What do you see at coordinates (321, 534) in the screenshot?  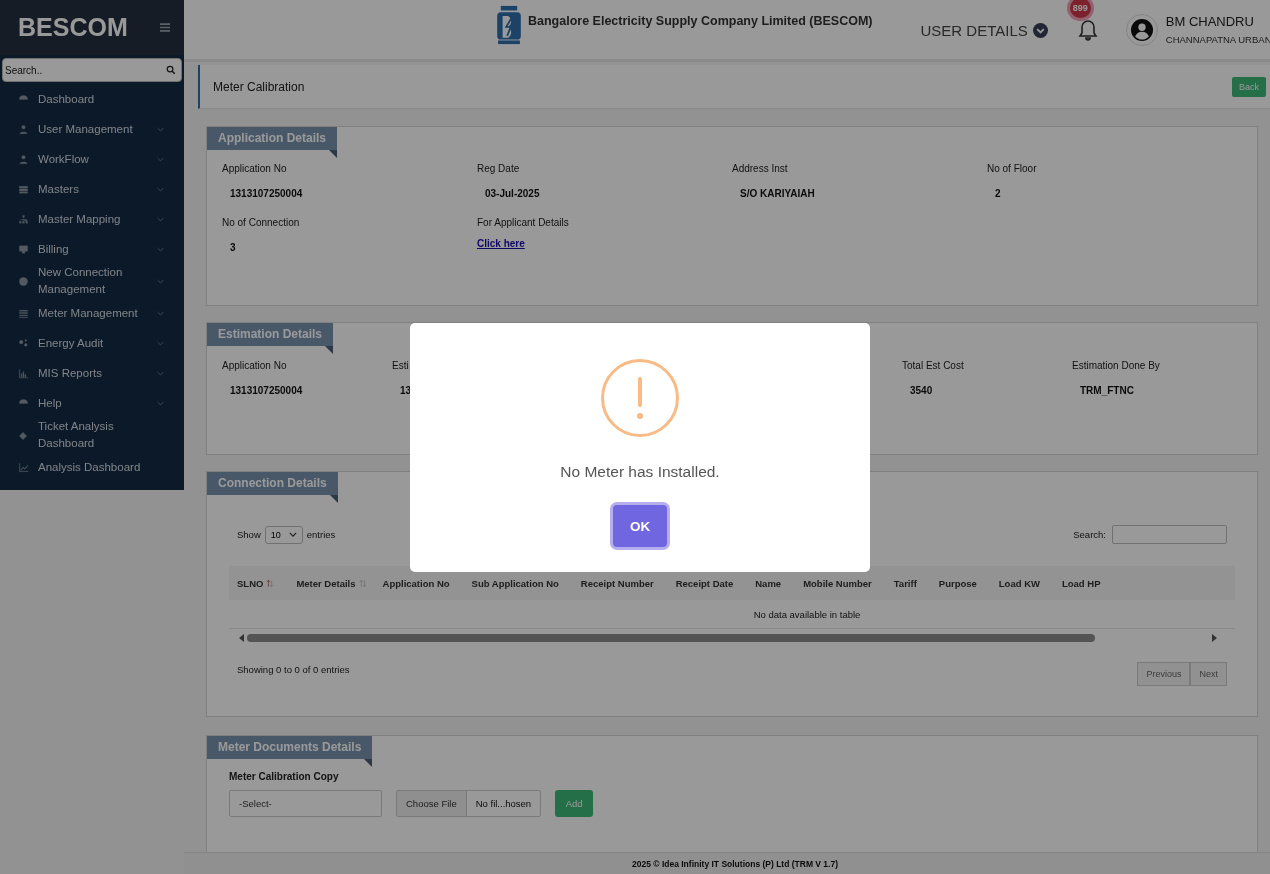 I see `entries-label: entries` at bounding box center [321, 534].